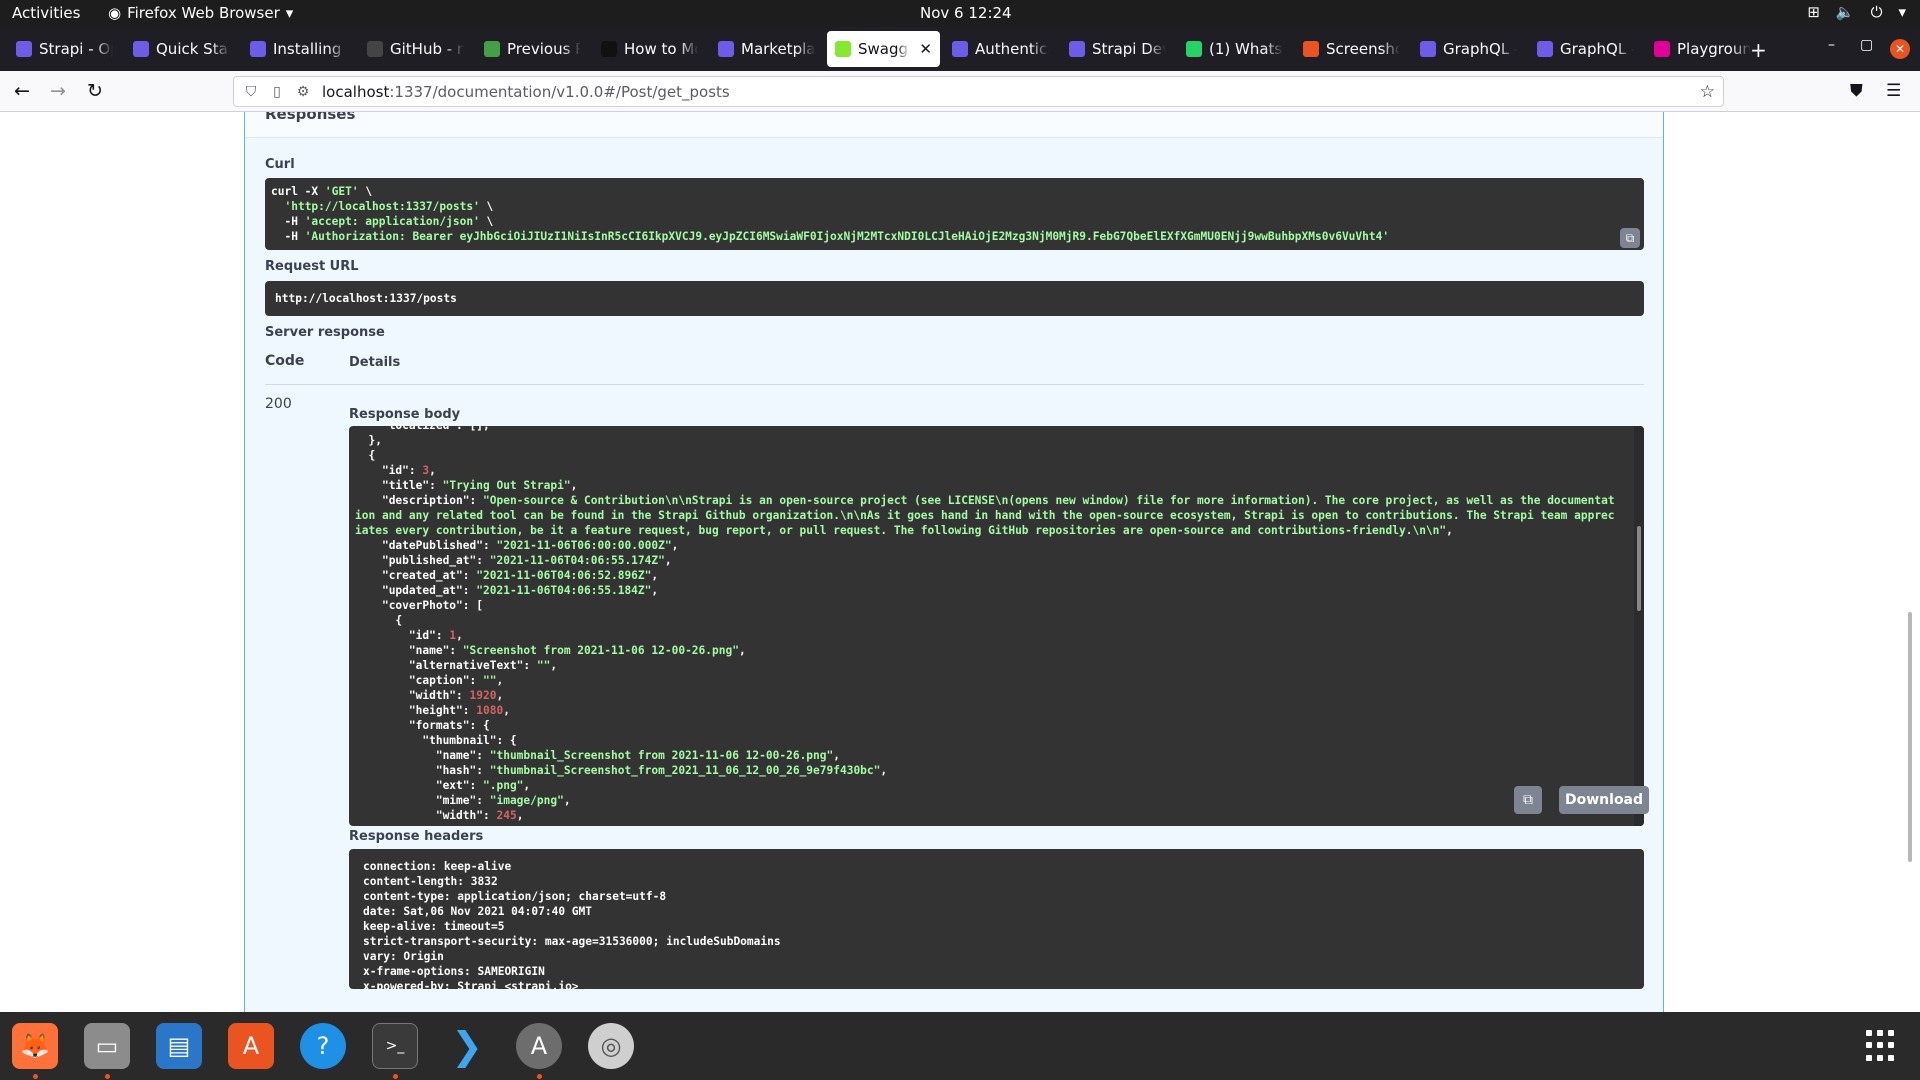 The width and height of the screenshot is (1920, 1080). I want to click on reload-button: ↻, so click(95, 91).